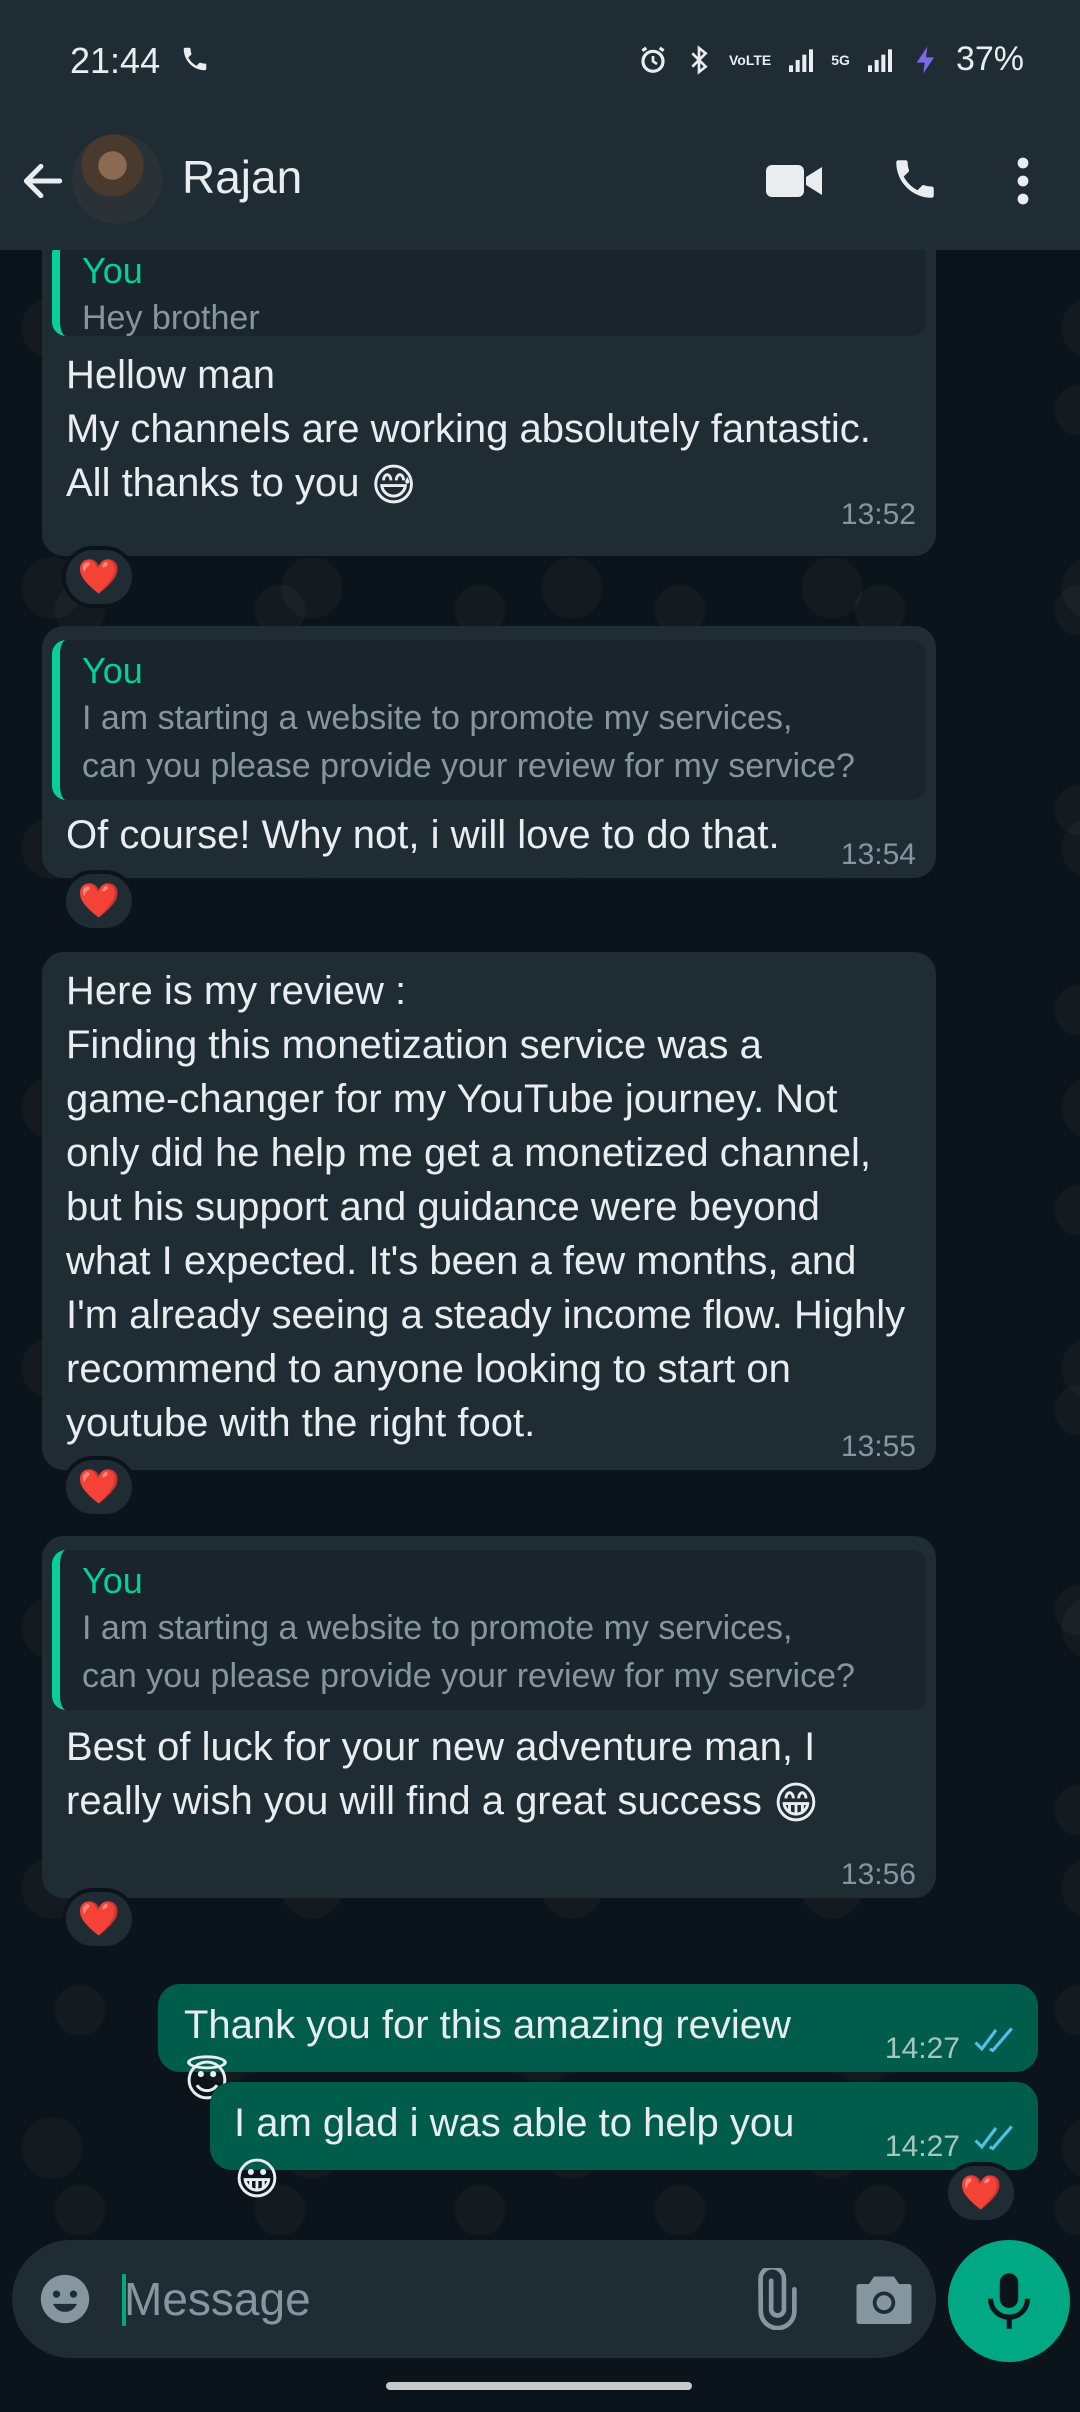 The width and height of the screenshot is (1080, 2412). What do you see at coordinates (1023, 181) in the screenshot?
I see `more-options-icon` at bounding box center [1023, 181].